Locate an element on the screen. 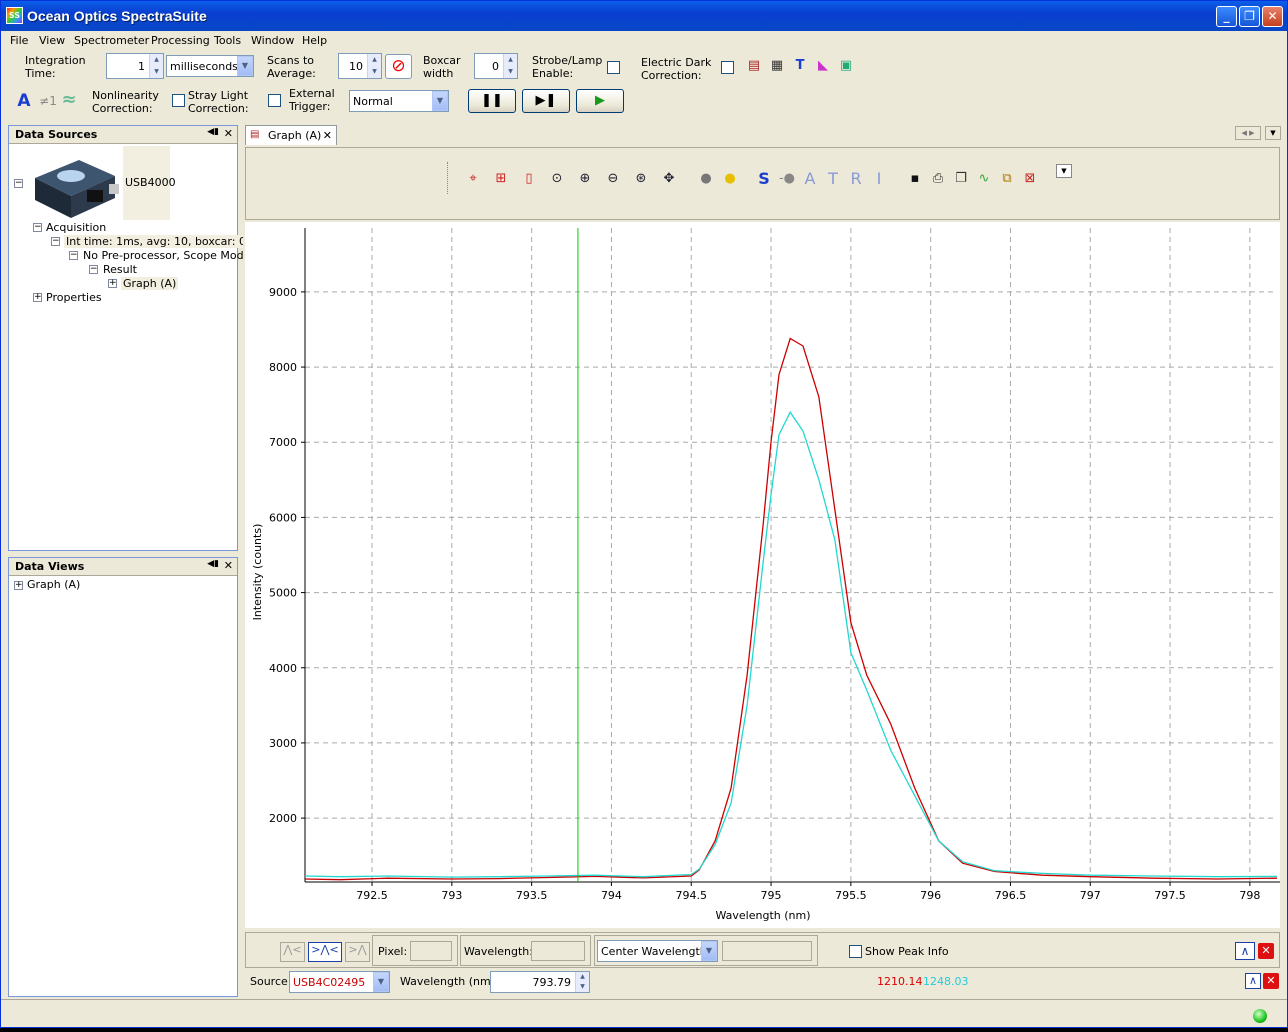 The width and height of the screenshot is (1288, 1032). reference-bulb-icon: ● is located at coordinates (730, 179).